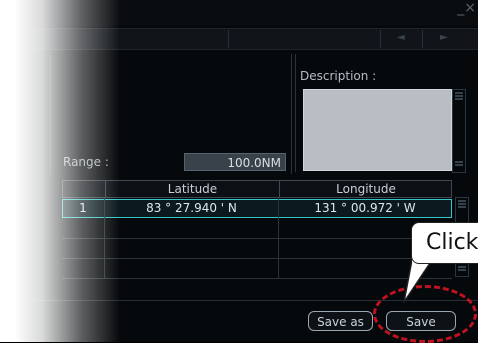  What do you see at coordinates (239, 39) in the screenshot?
I see `toolbar: ◄ ►` at bounding box center [239, 39].